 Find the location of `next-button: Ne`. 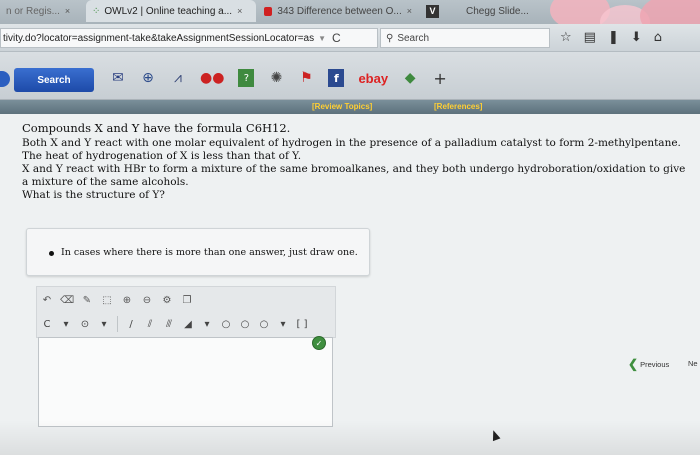

next-button: Ne is located at coordinates (693, 363).